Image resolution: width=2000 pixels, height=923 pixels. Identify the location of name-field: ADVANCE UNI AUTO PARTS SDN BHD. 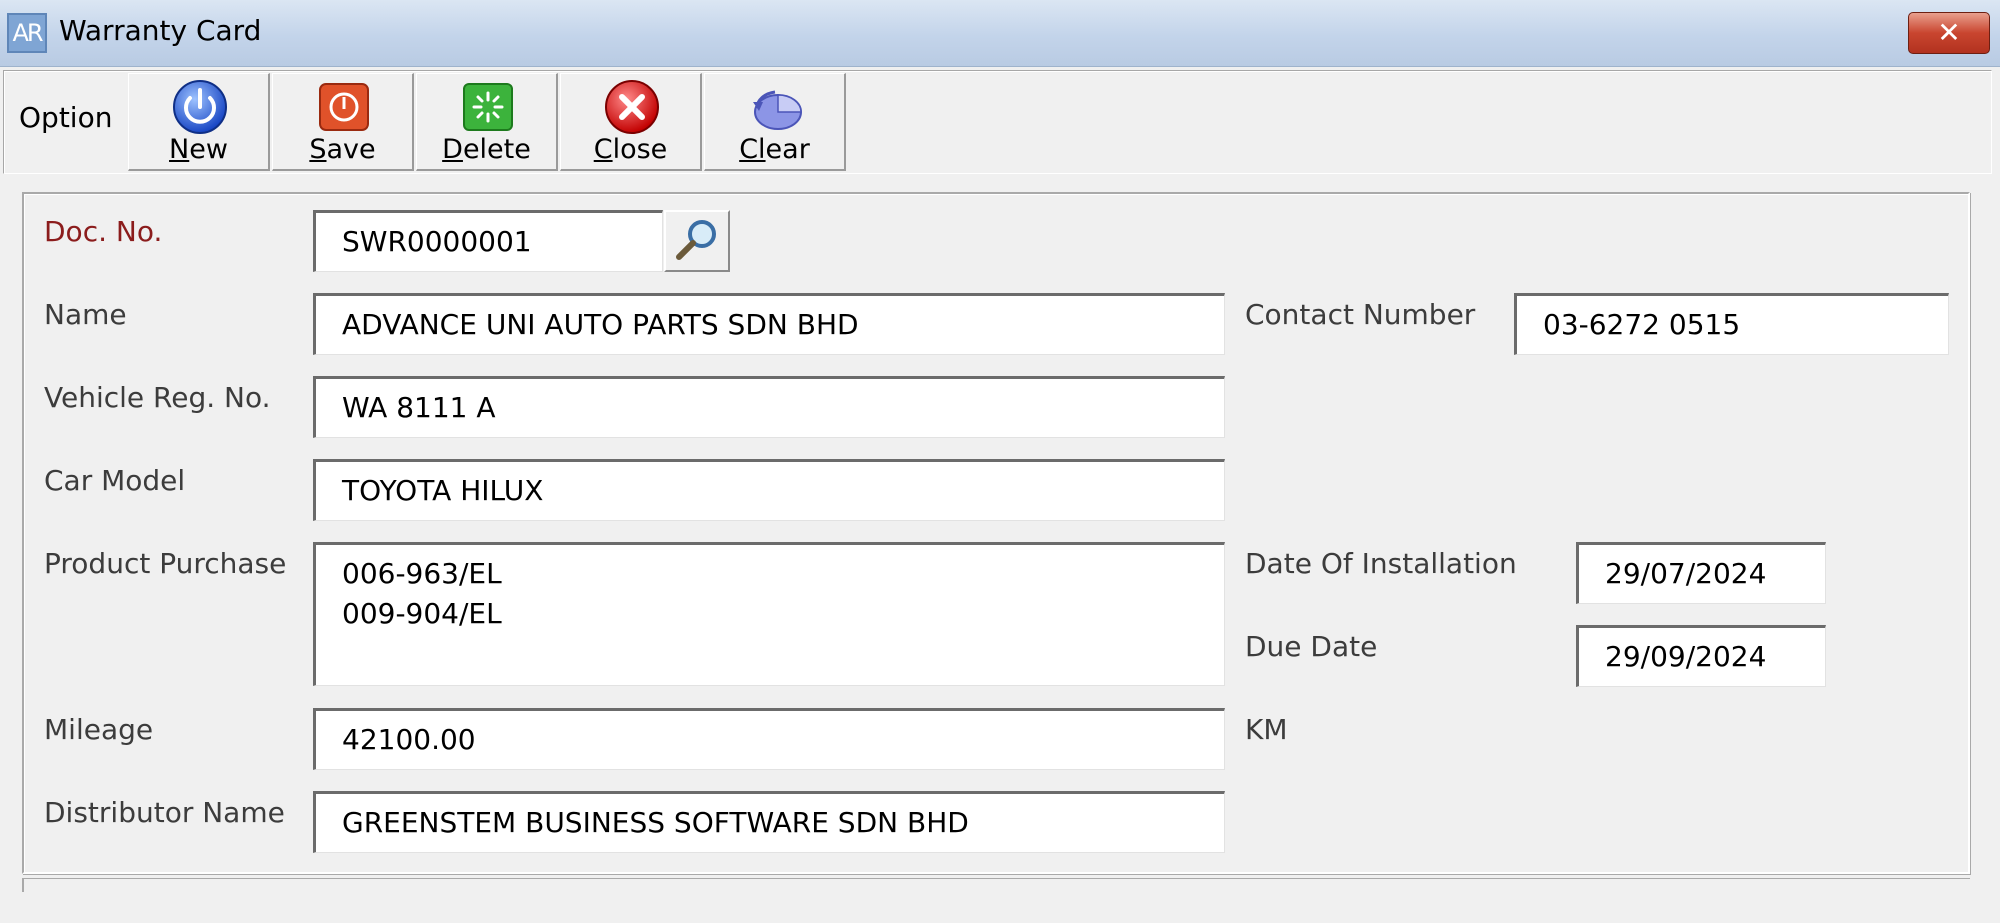
(769, 324).